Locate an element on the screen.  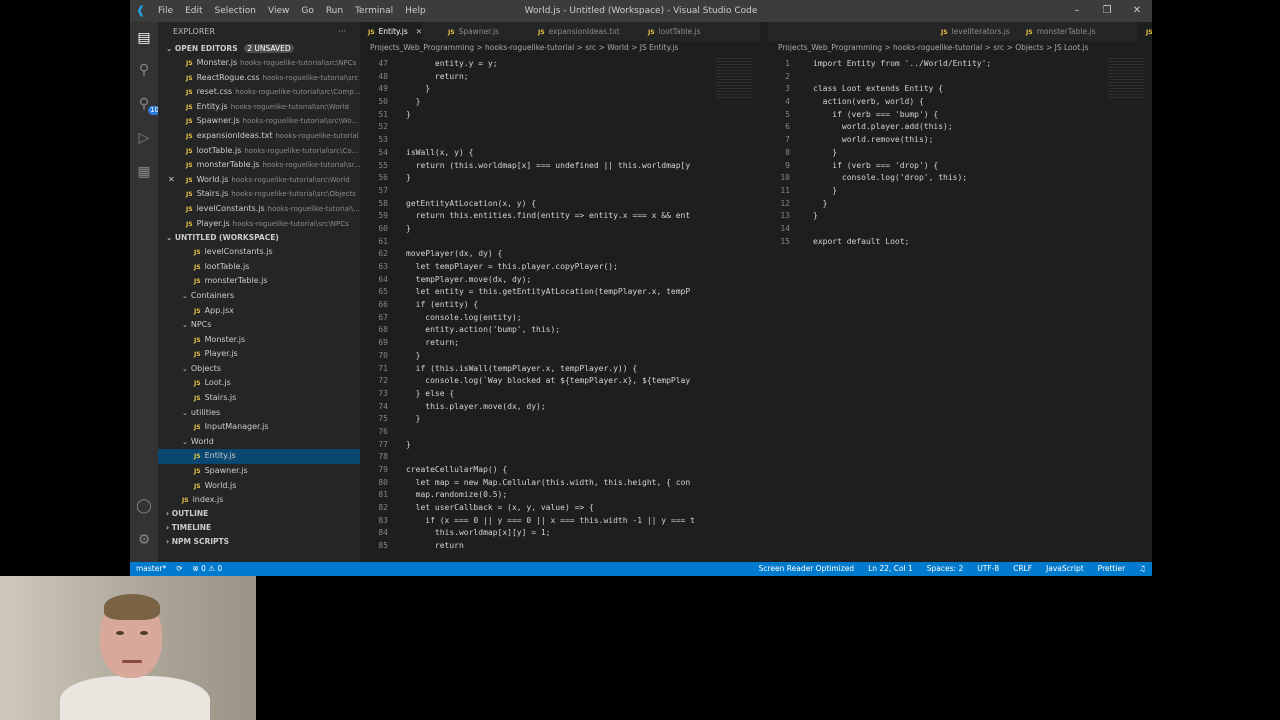
code-line: 53 is located at coordinates (560, 140).